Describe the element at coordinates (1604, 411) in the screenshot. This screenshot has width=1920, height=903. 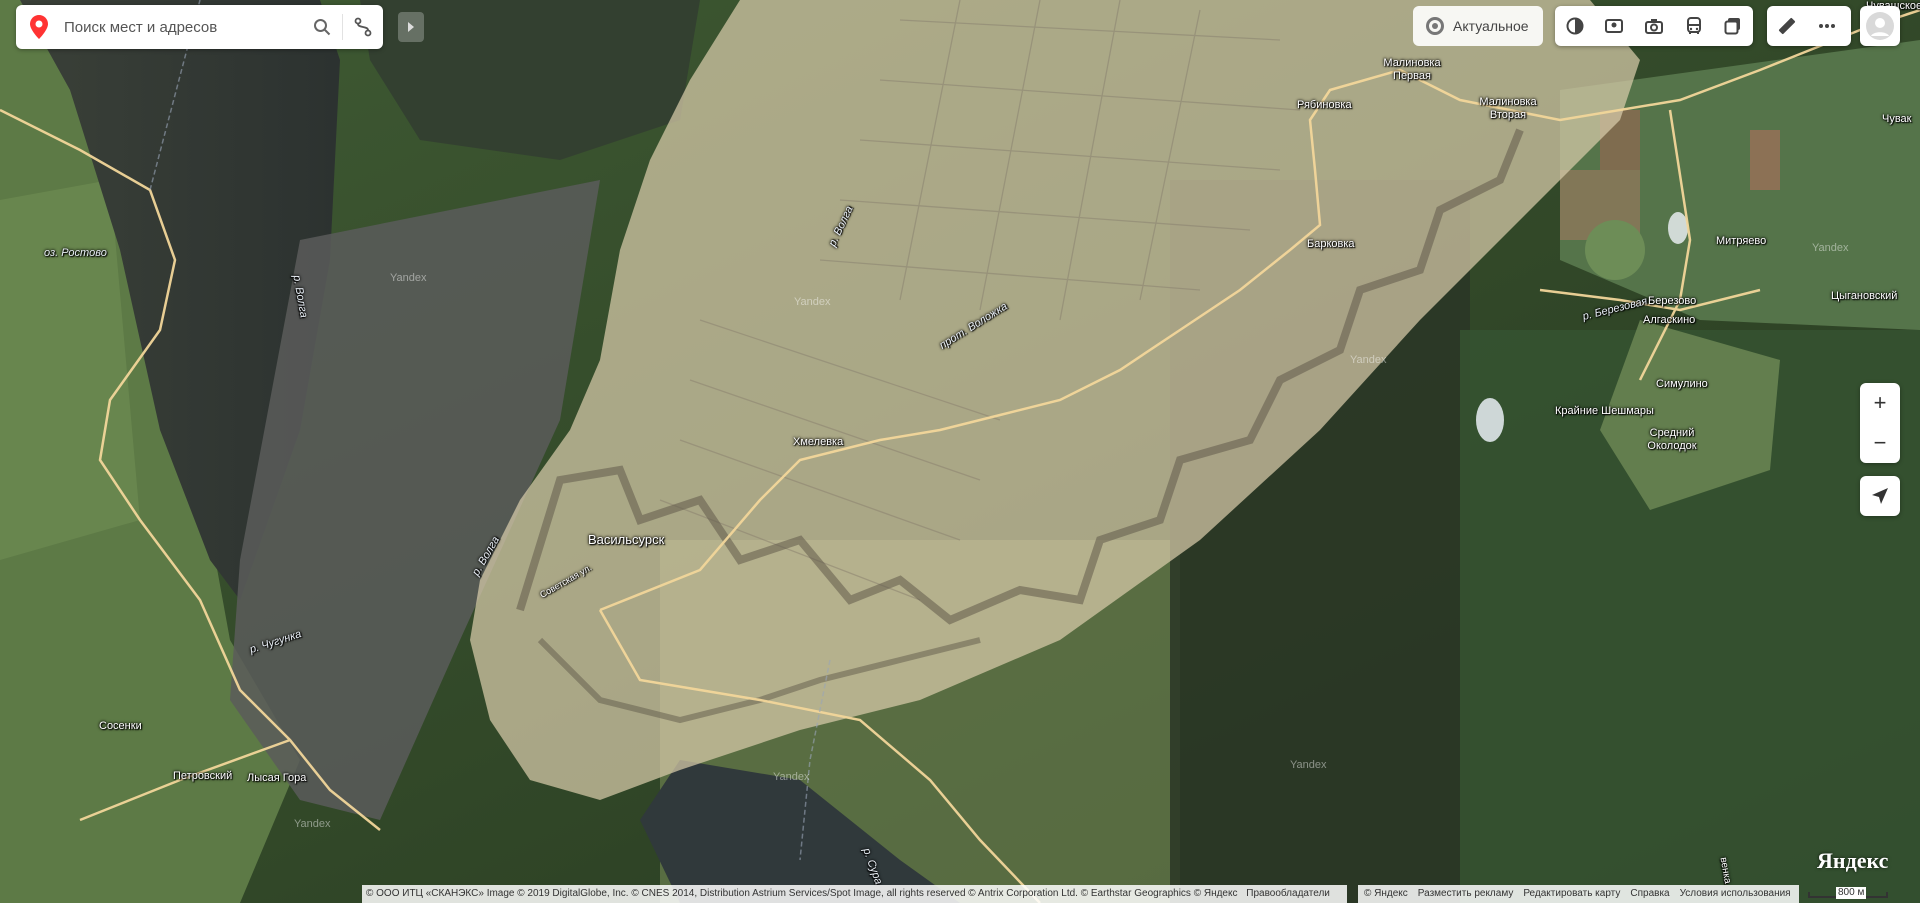
I see `label-krainie-sheshmary: Крайние Шешмары` at that location.